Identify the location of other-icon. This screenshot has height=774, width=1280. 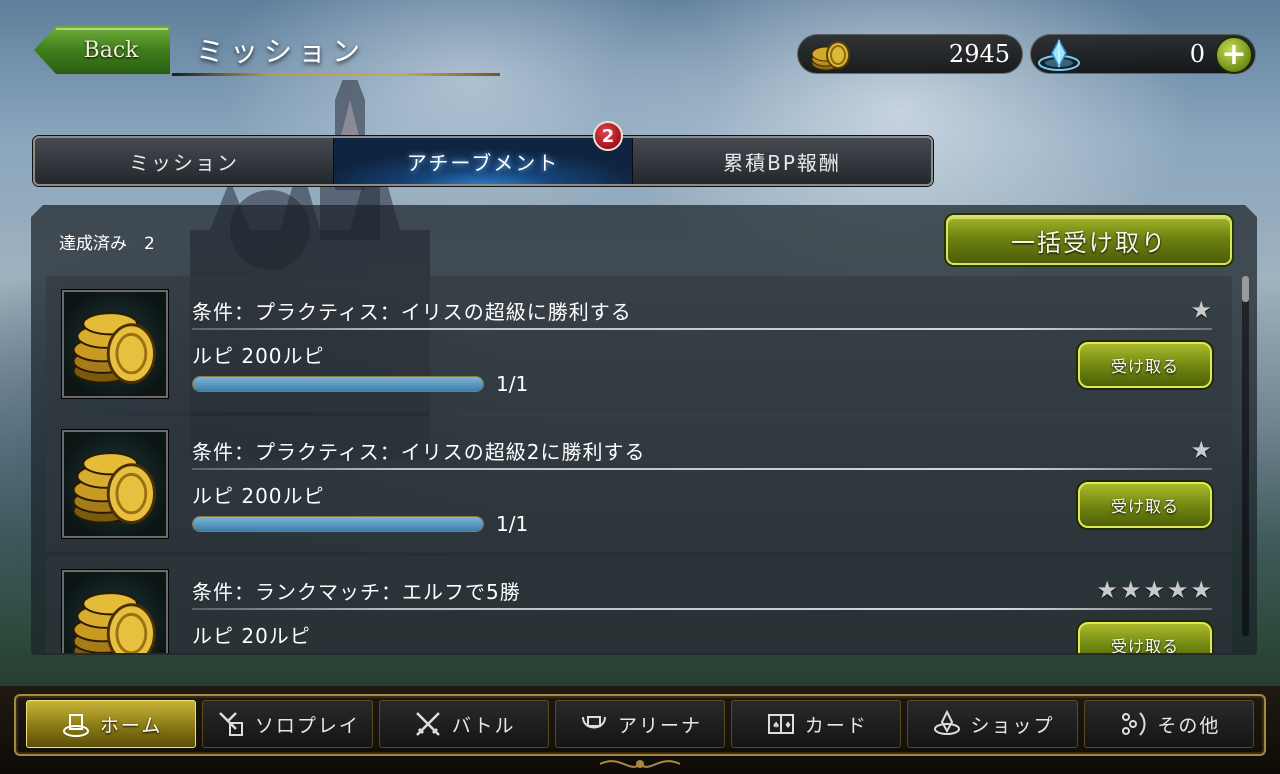
(1133, 724).